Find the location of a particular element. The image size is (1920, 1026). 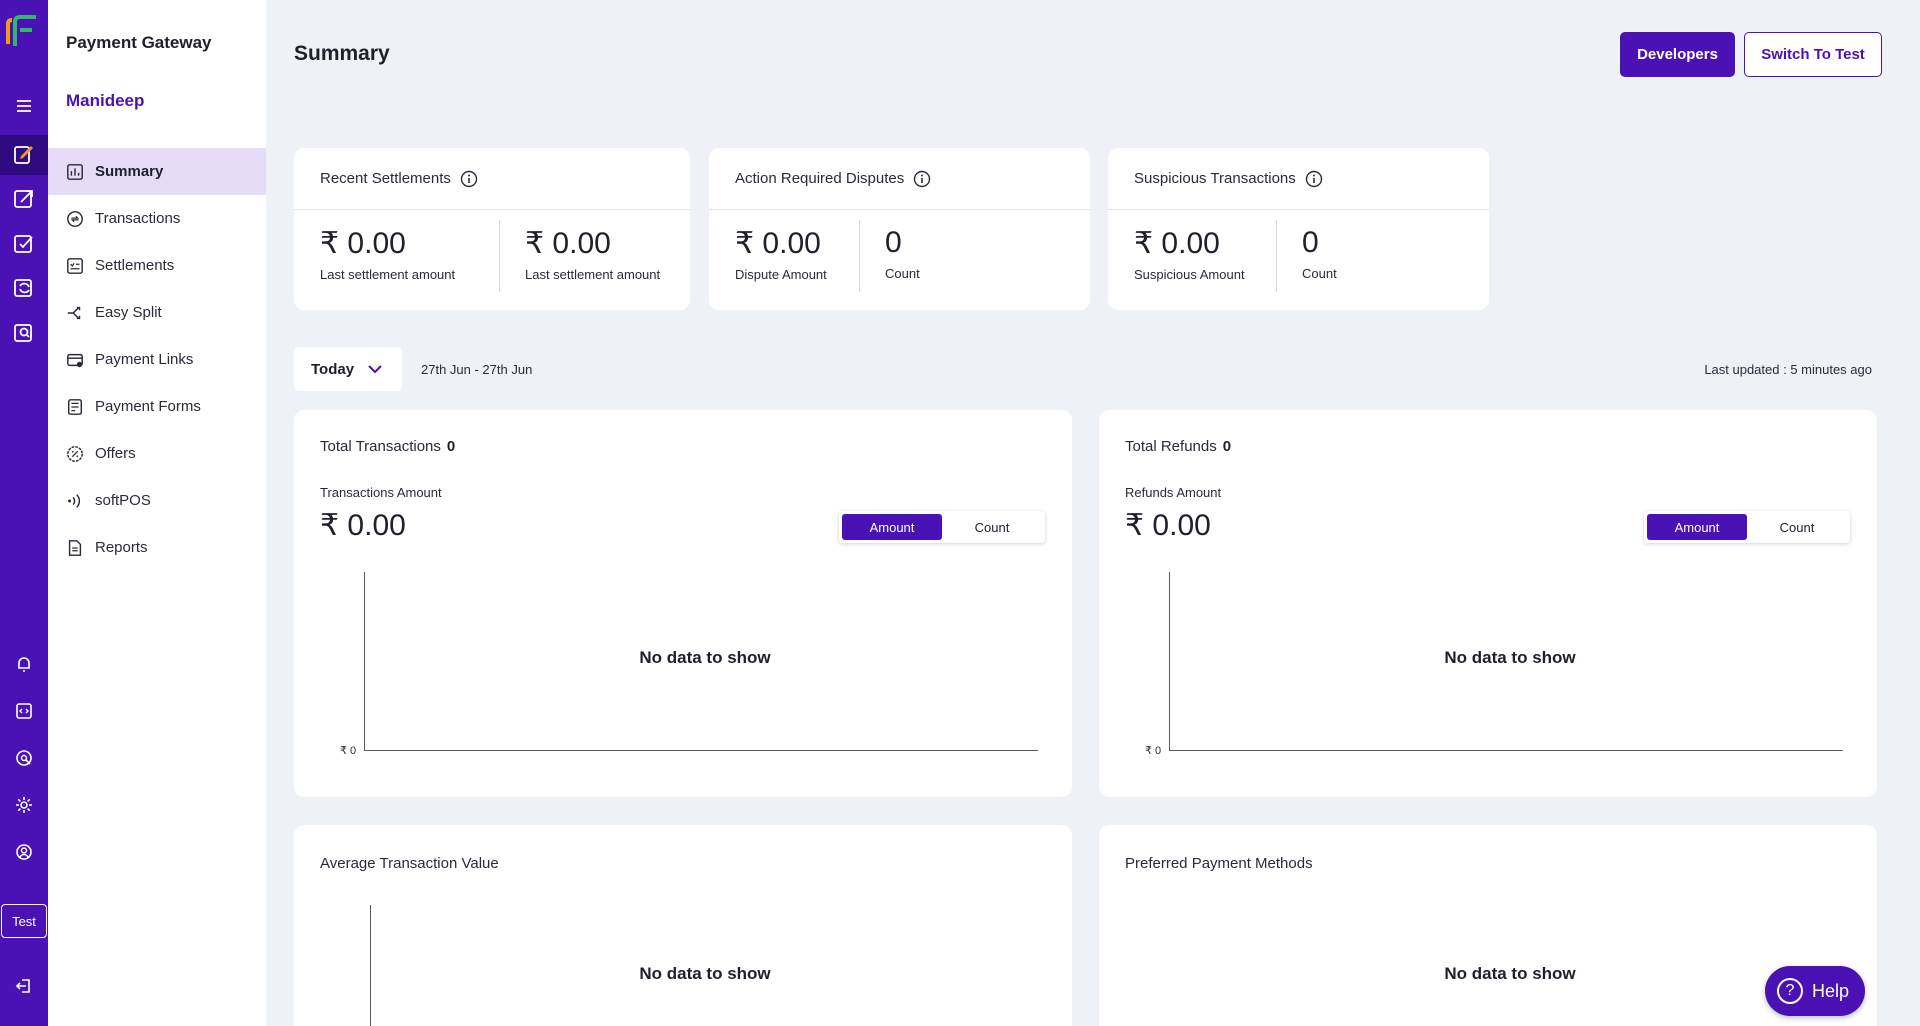

sidebar-item-payment-forms: Payment Forms is located at coordinates (157, 406).